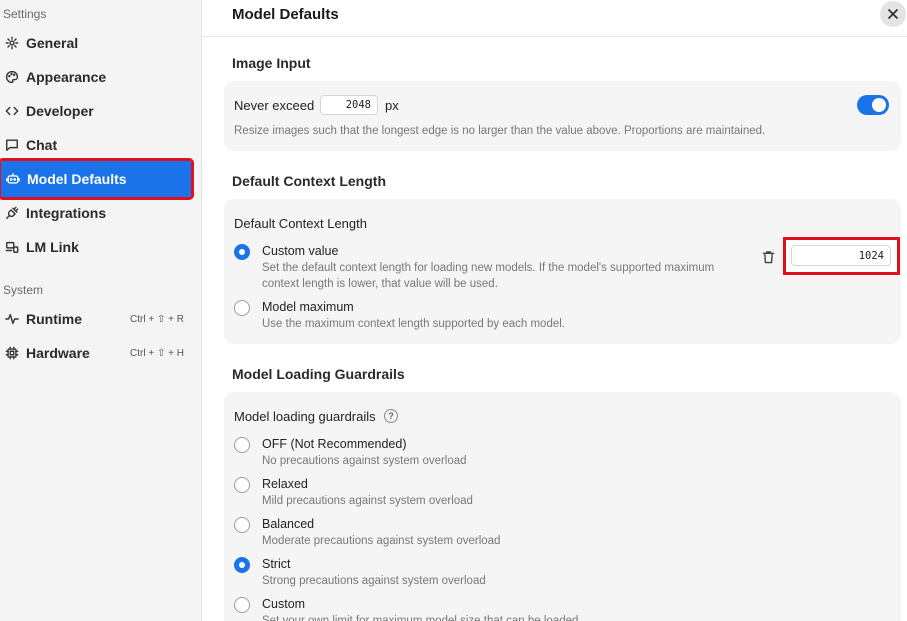 Image resolution: width=907 pixels, height=621 pixels. I want to click on sidebar-item-label: LM Link, so click(52, 247).